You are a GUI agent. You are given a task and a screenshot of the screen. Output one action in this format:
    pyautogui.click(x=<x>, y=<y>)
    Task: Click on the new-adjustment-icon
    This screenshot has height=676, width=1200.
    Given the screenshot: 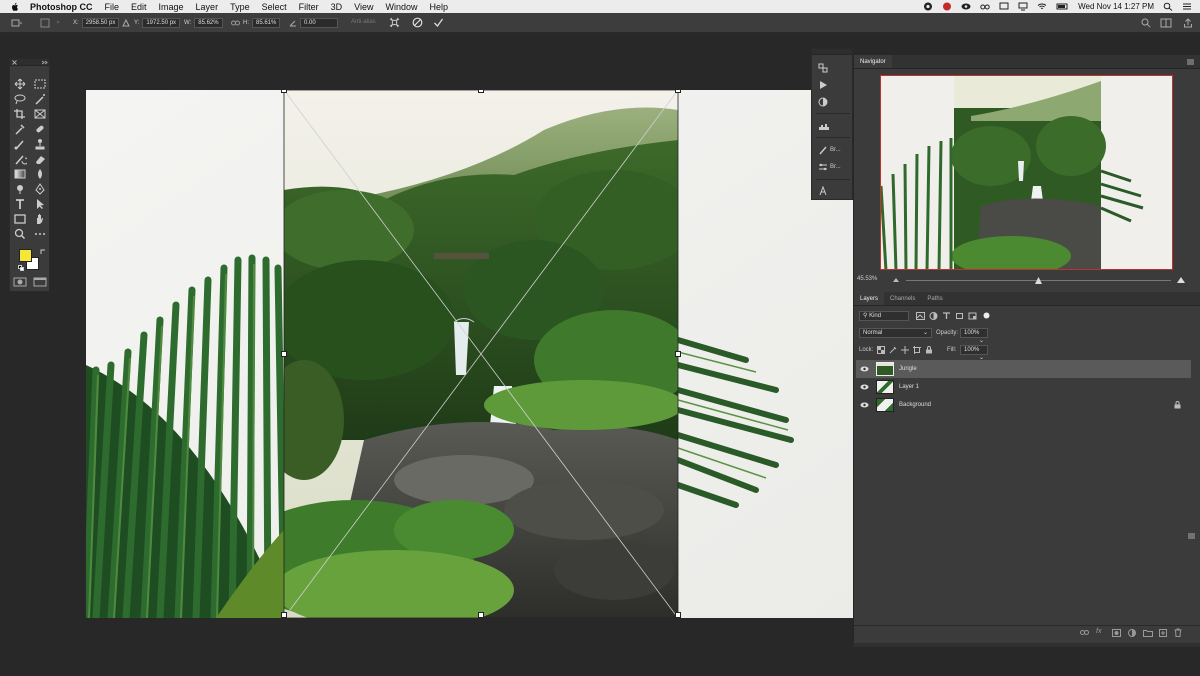 What is the action you would take?
    pyautogui.click(x=1132, y=633)
    